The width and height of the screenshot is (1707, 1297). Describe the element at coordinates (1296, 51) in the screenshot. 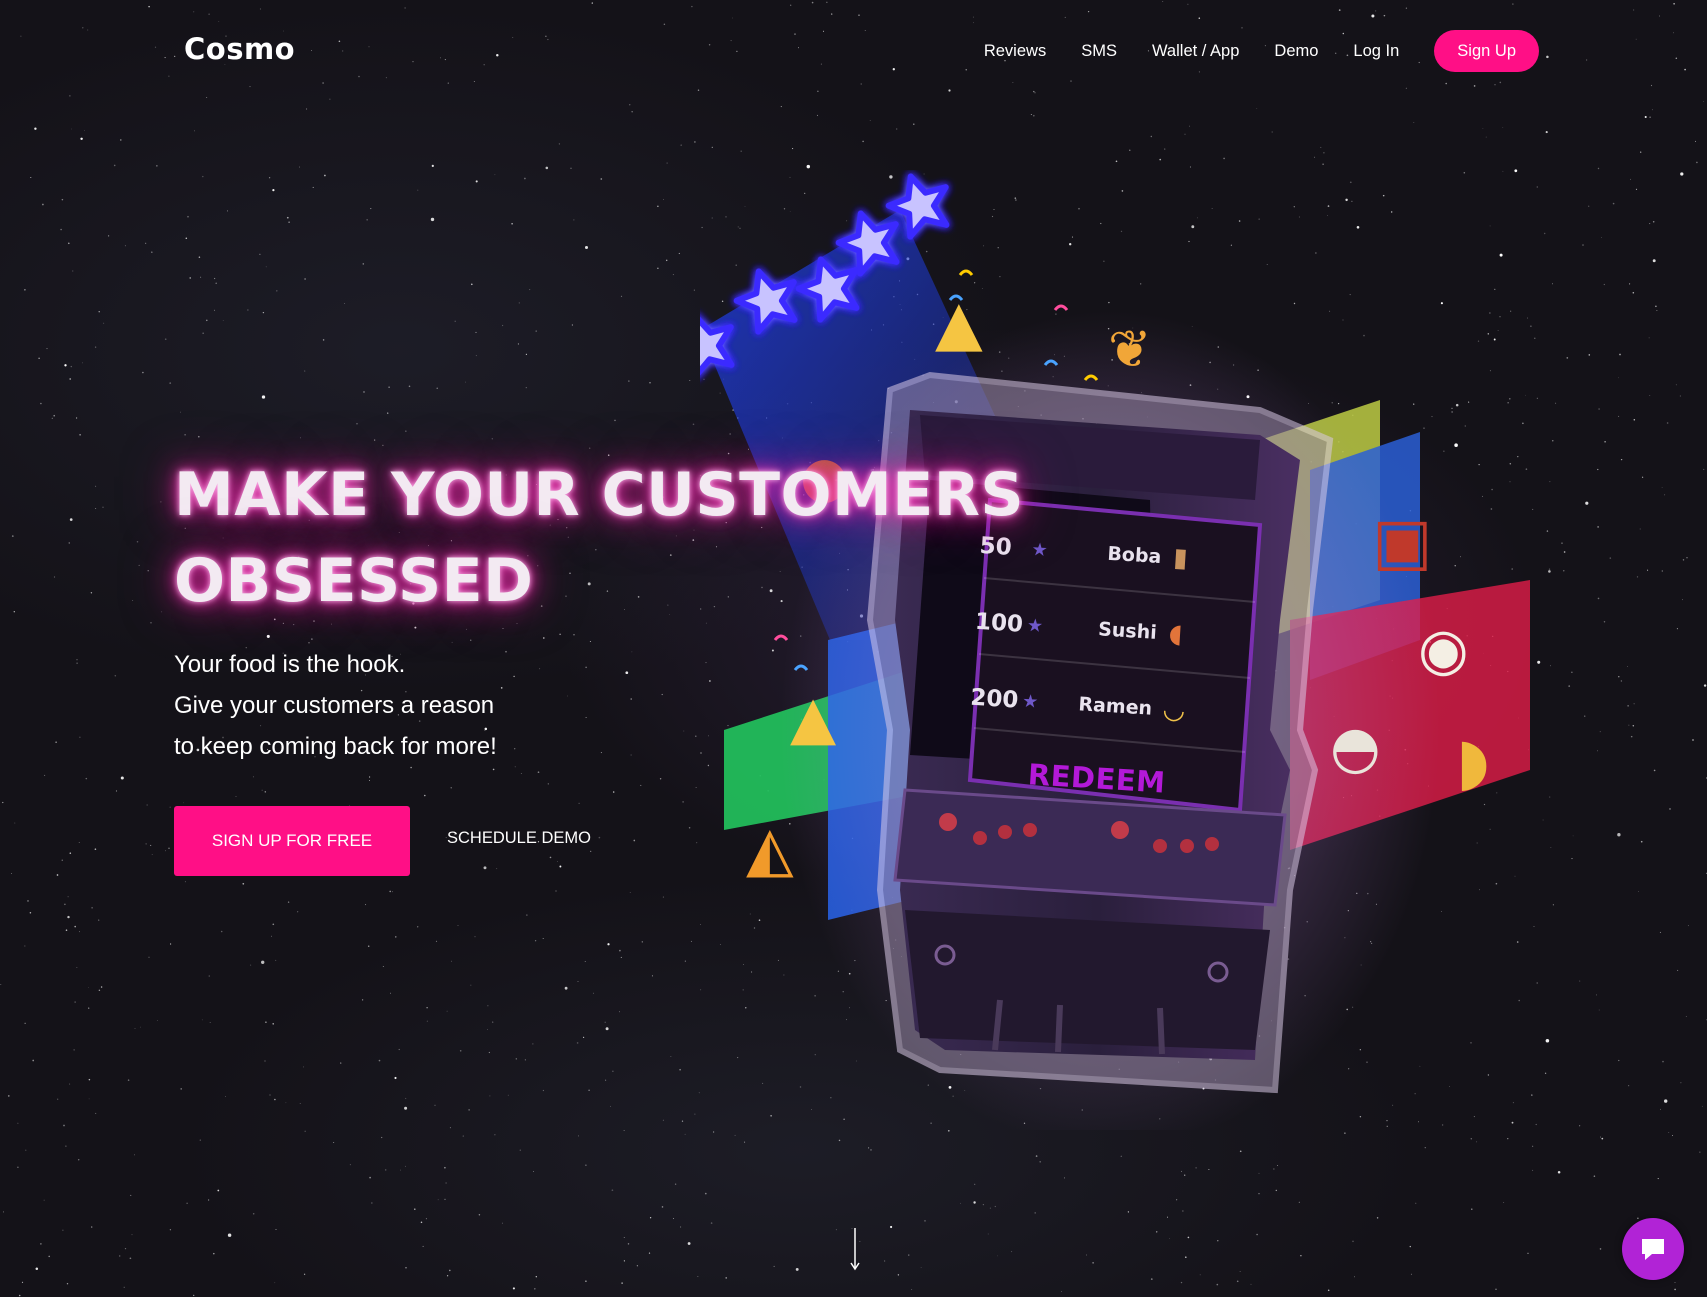

I see `nav-link-demo: Demo` at that location.